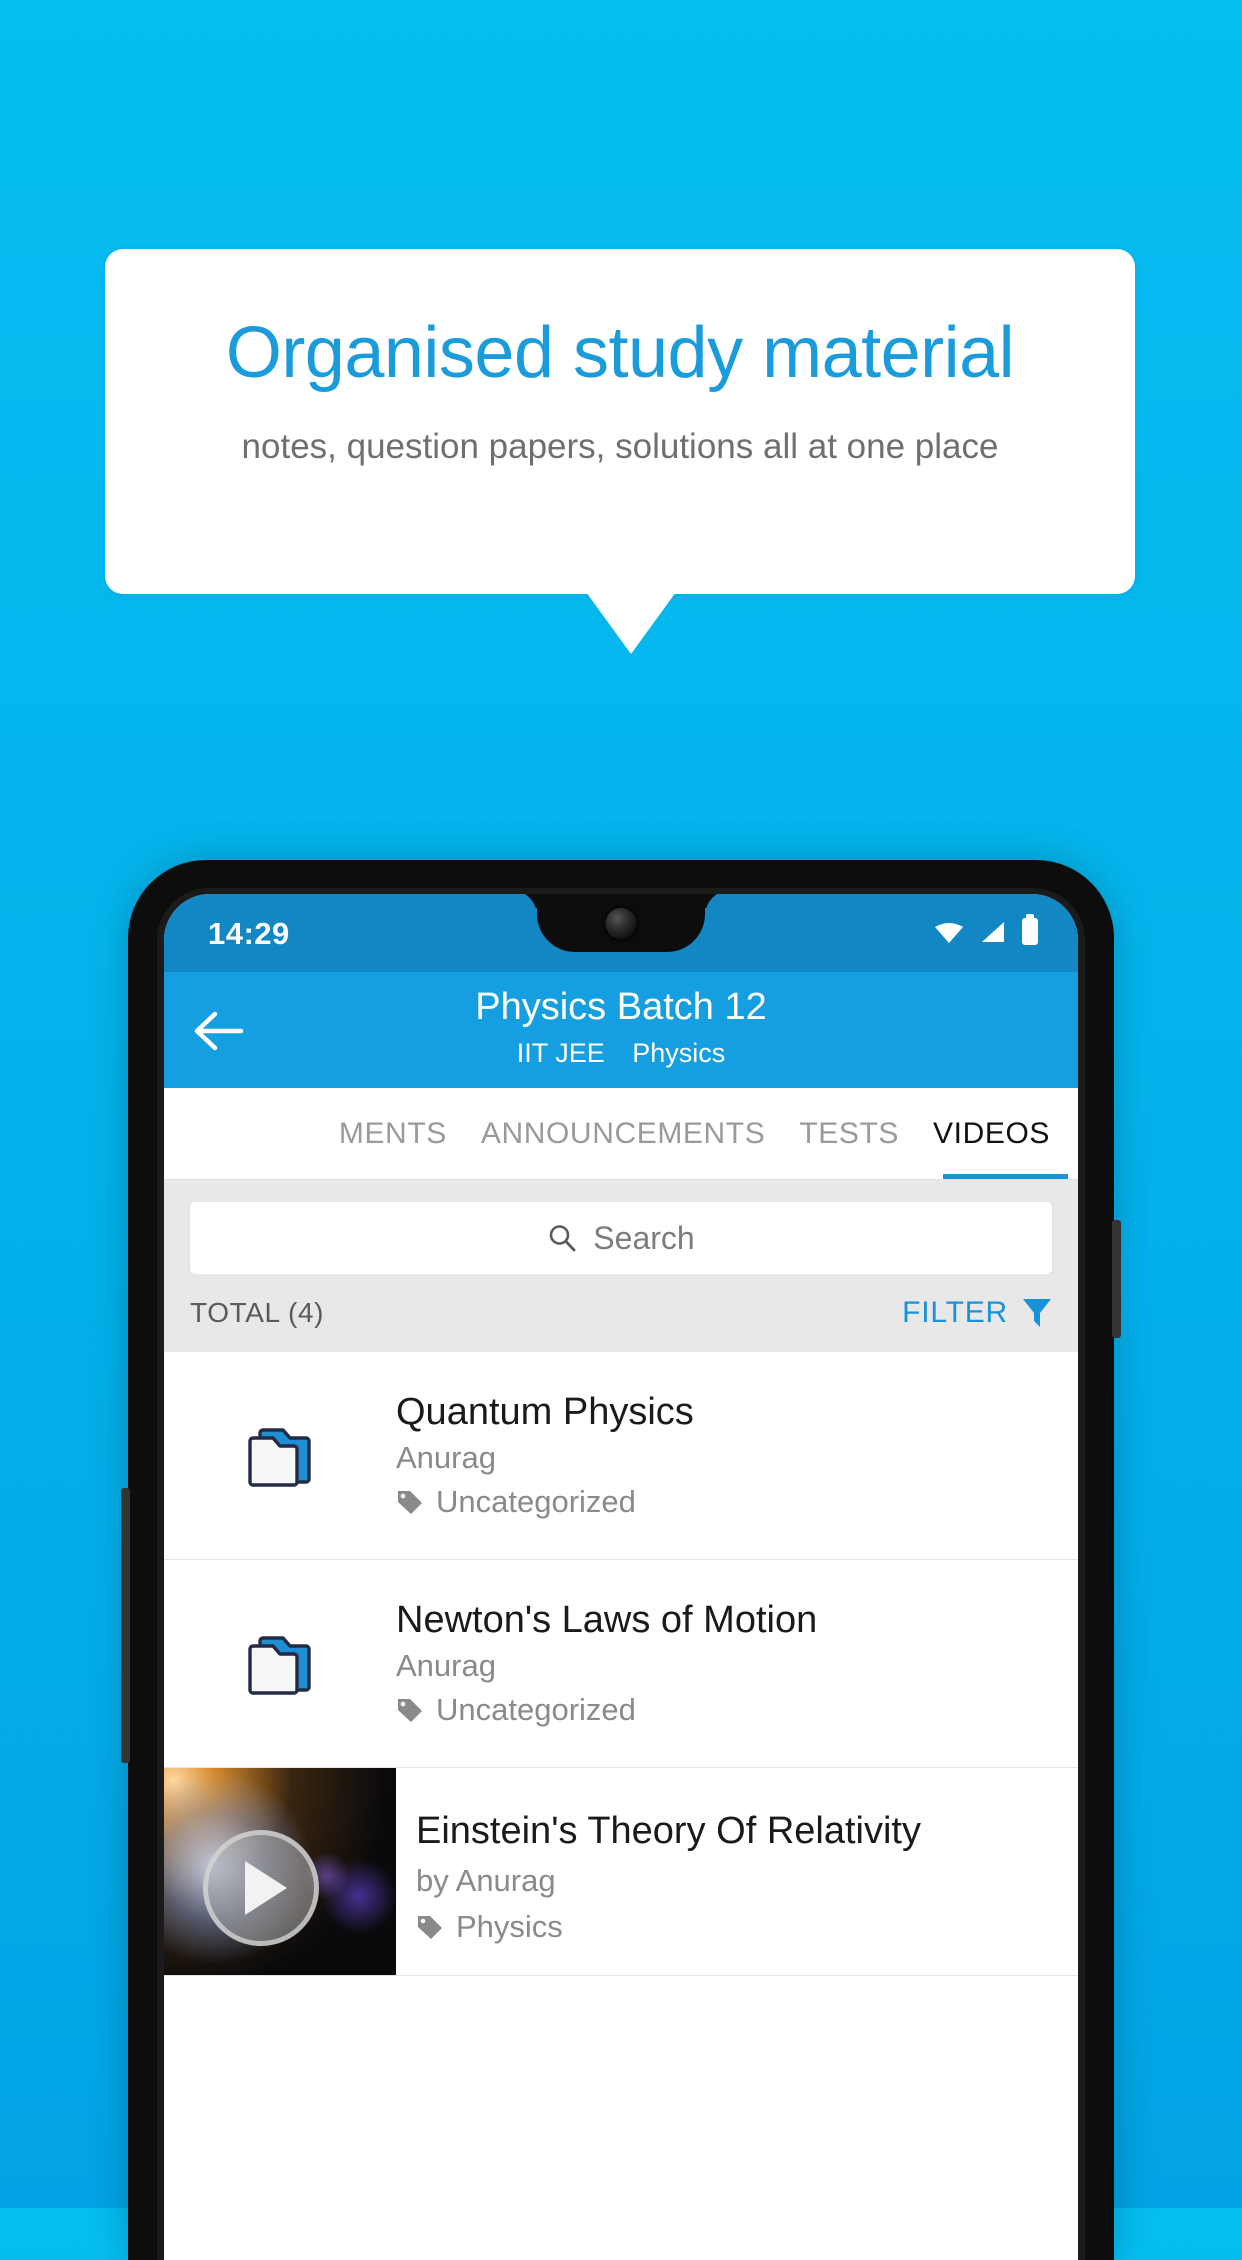 The image size is (1242, 2260). I want to click on subtitle-exam: IIT JEE, so click(560, 1053).